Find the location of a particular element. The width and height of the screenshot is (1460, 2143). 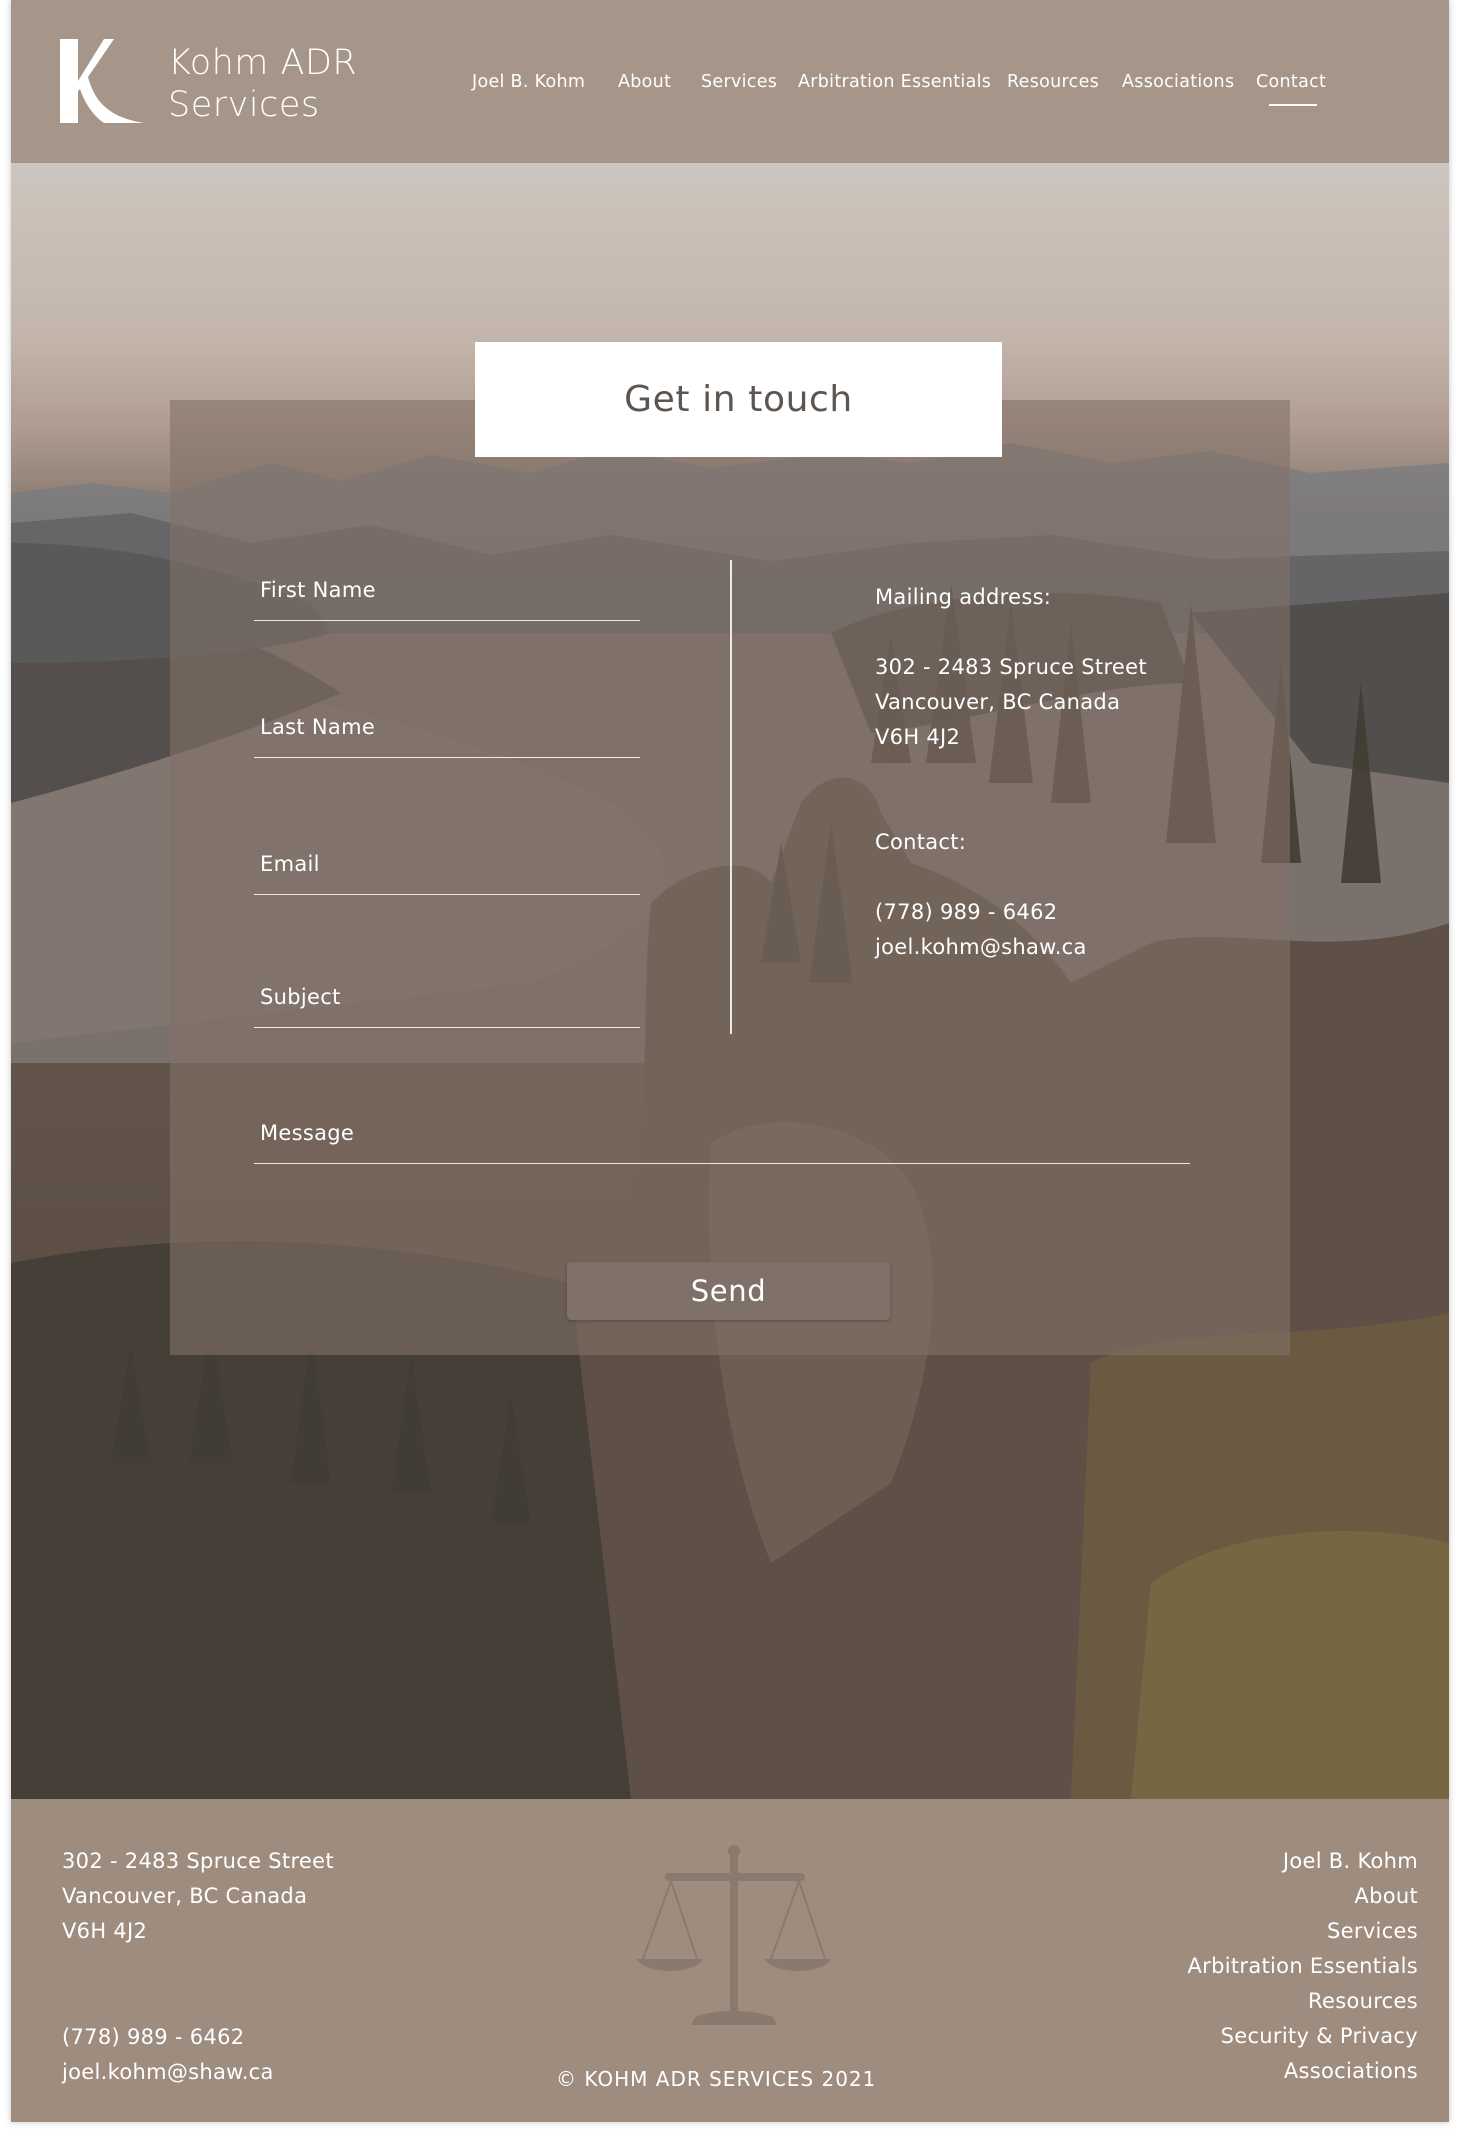

footer-link-about: About is located at coordinates (1303, 1896).